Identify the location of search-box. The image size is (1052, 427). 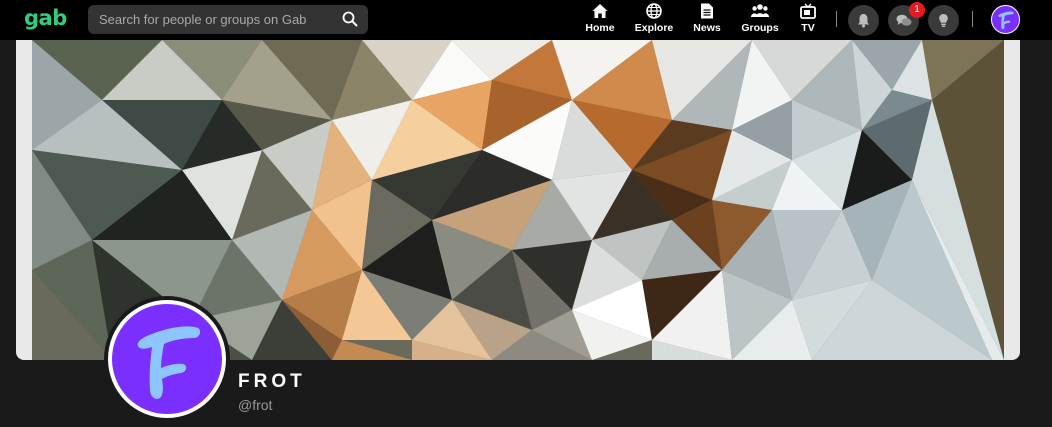
(228, 19).